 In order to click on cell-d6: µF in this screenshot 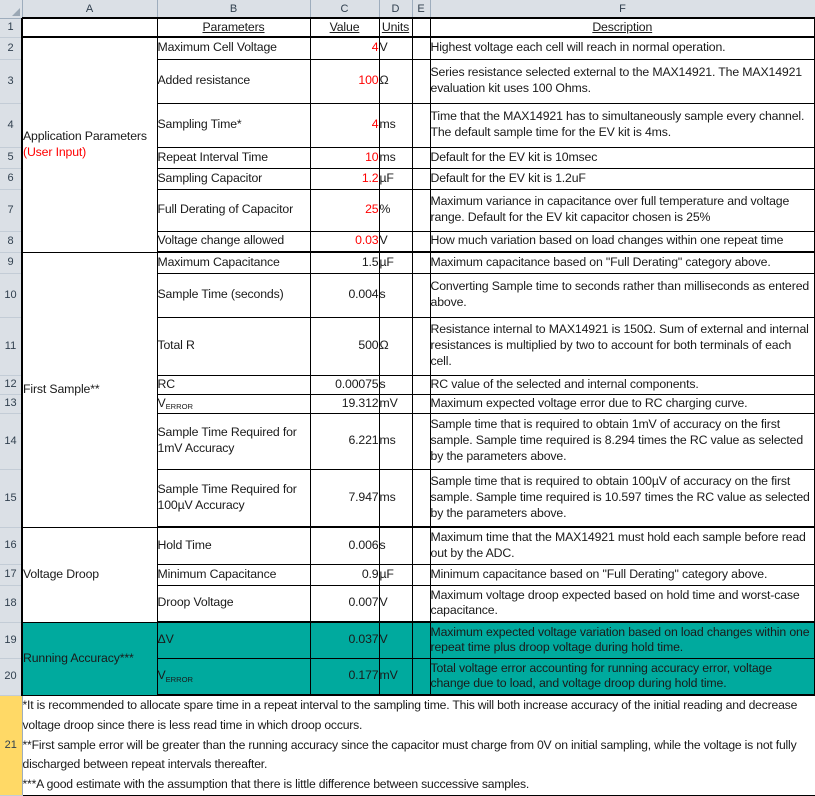, I will do `click(395, 178)`.